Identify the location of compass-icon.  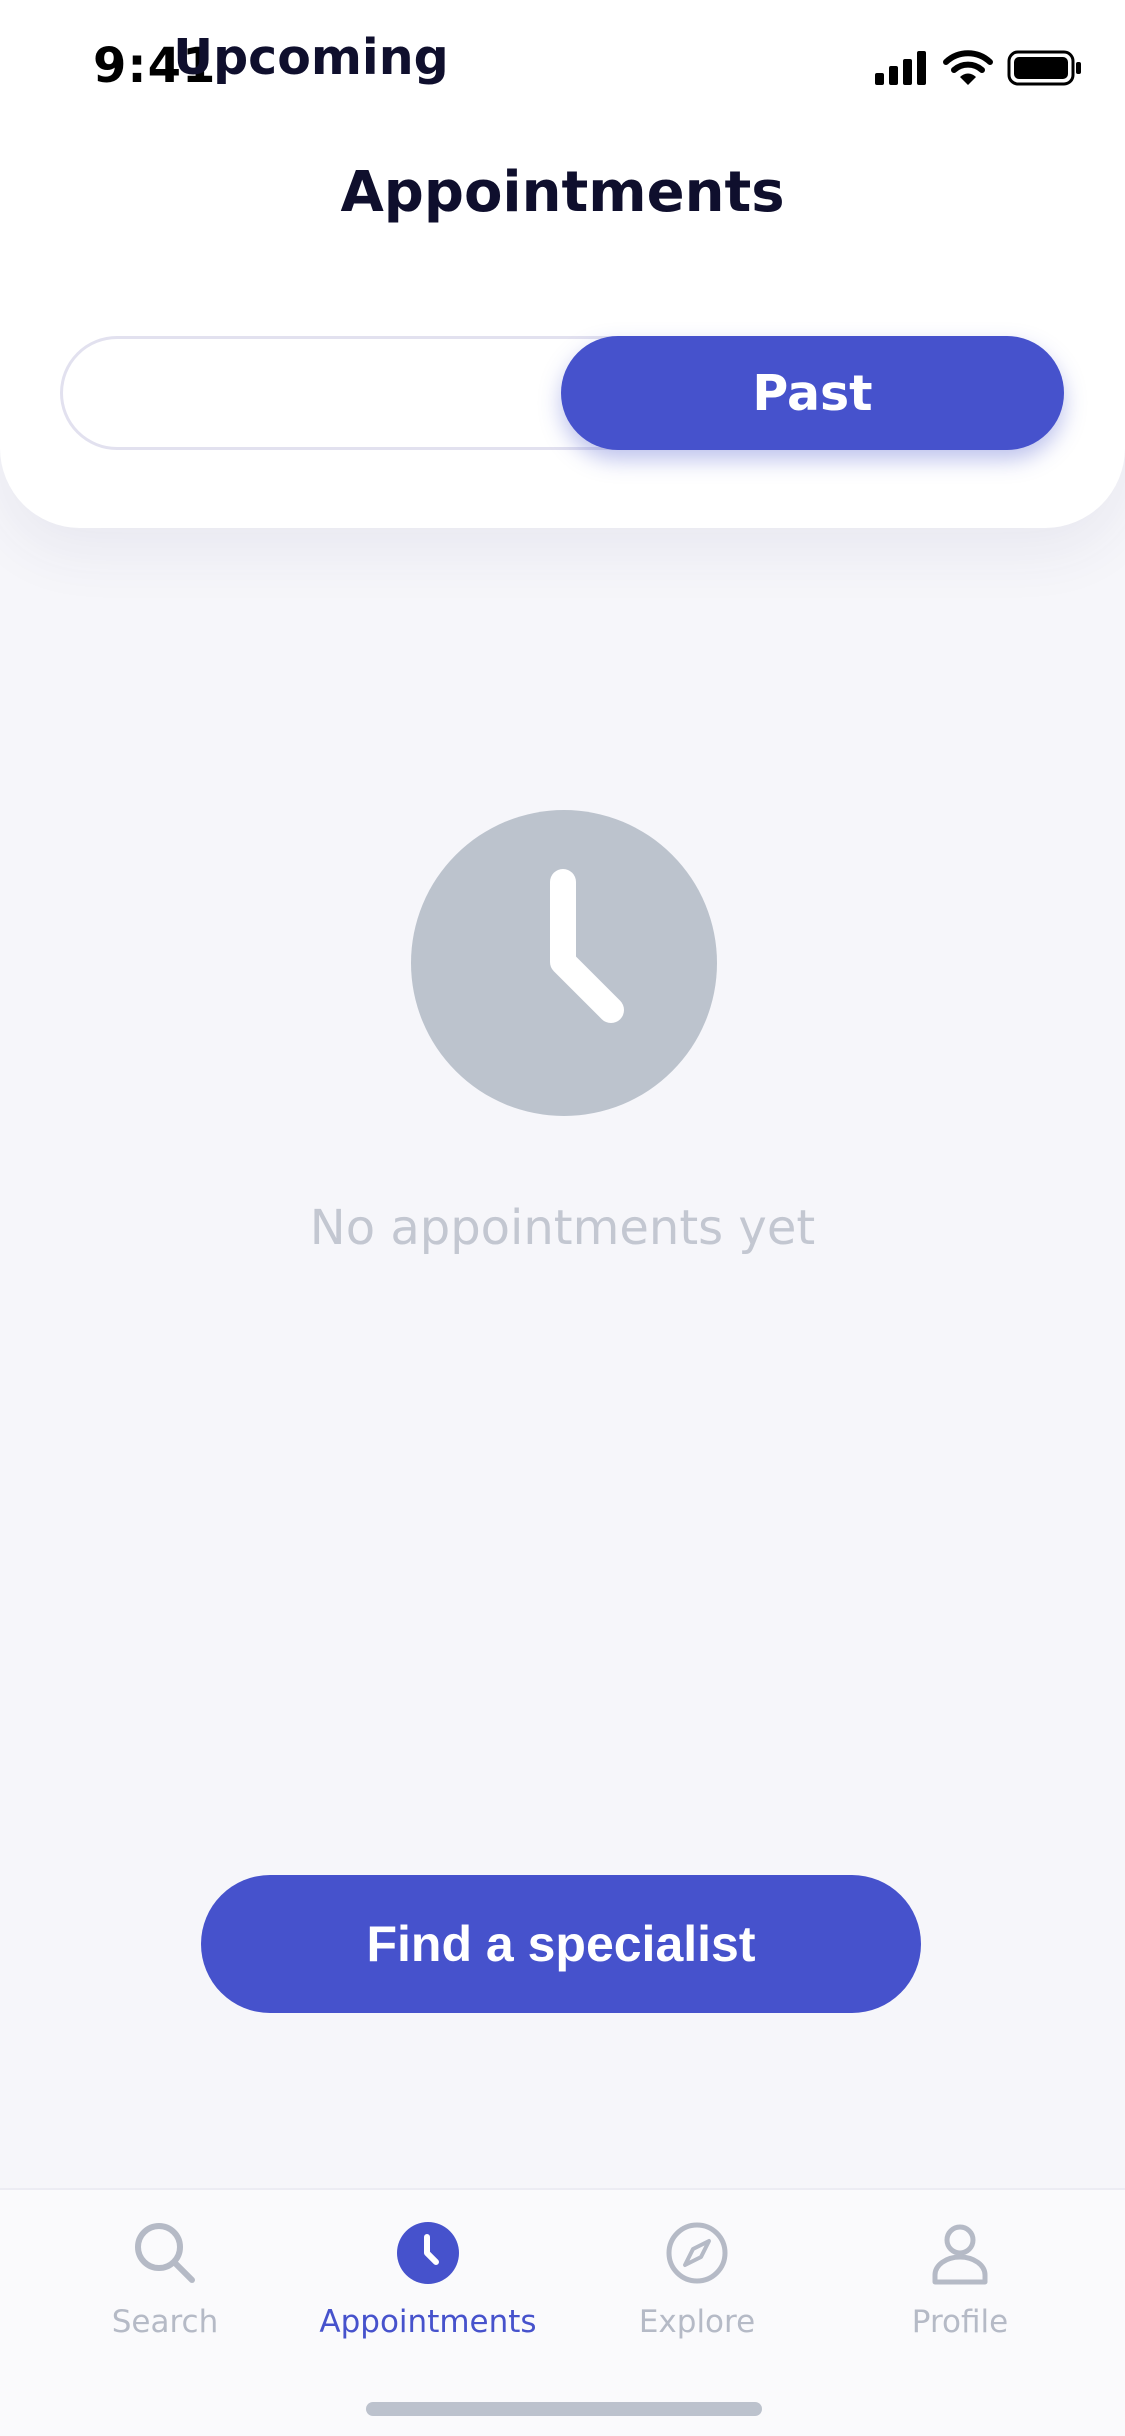
(697, 2253).